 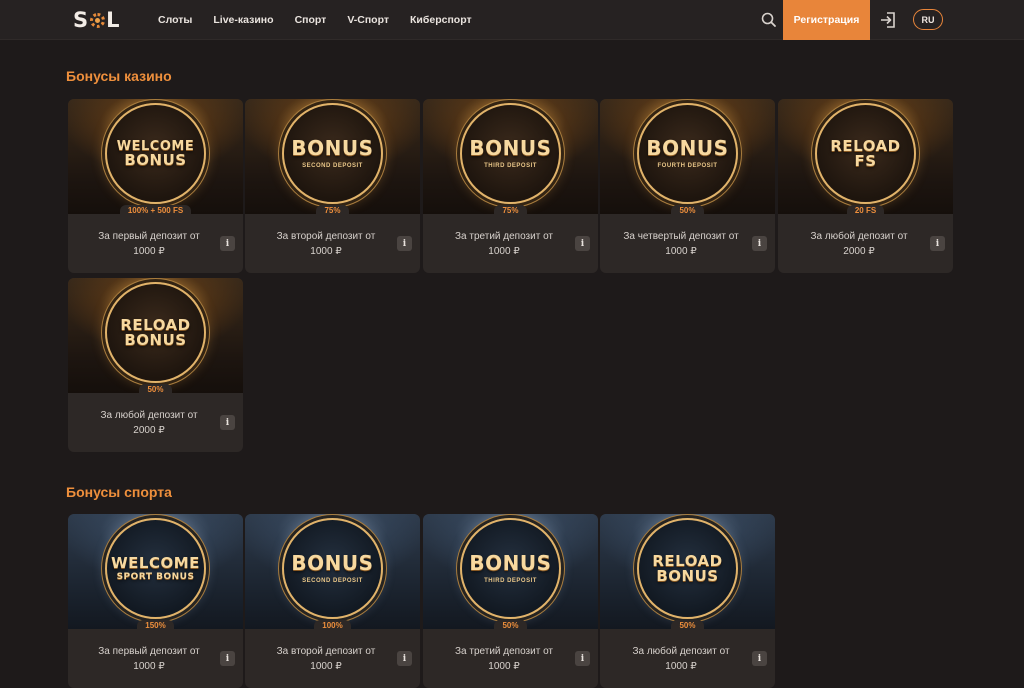 What do you see at coordinates (175, 20) in the screenshot?
I see `nav-item-slots: Слоты` at bounding box center [175, 20].